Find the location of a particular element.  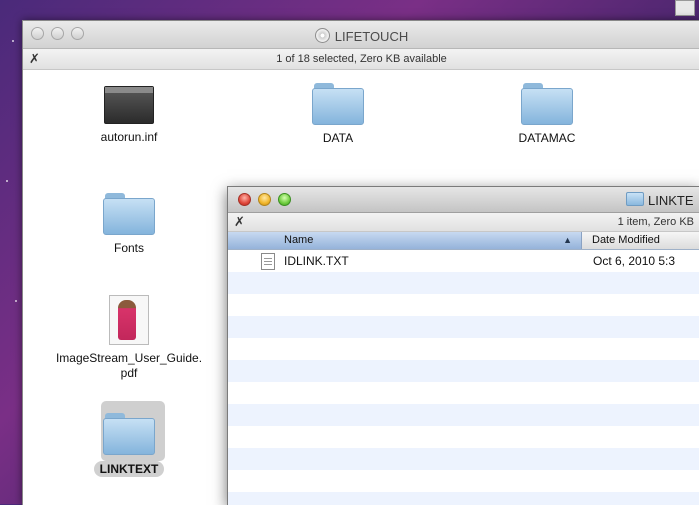

pdf-icon is located at coordinates (129, 320).